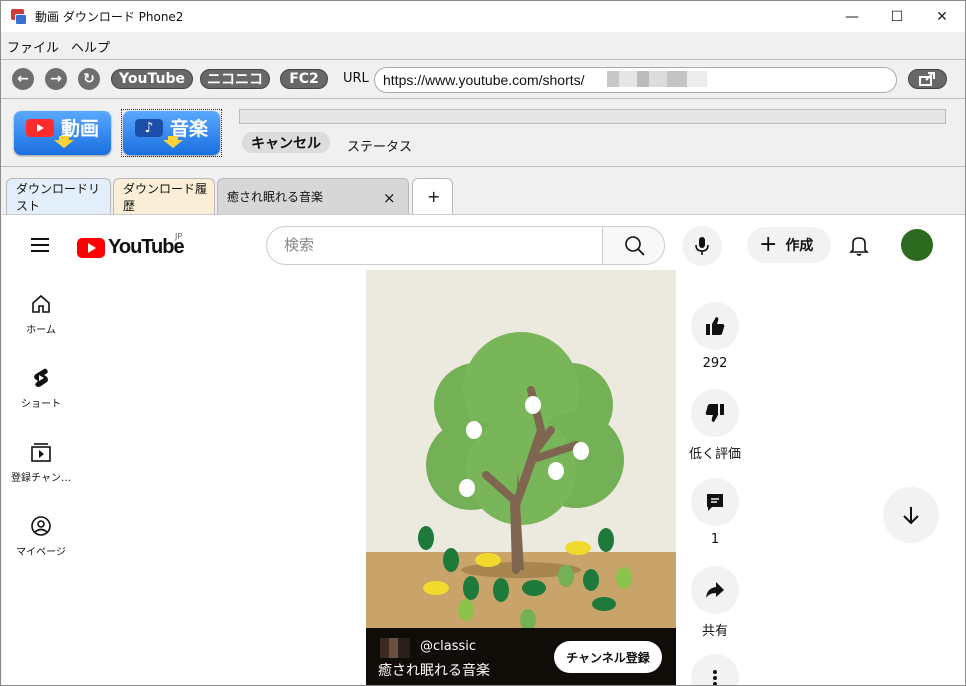 This screenshot has height=686, width=966. Describe the element at coordinates (592, 116) in the screenshot. I see `download-progress-bar` at that location.